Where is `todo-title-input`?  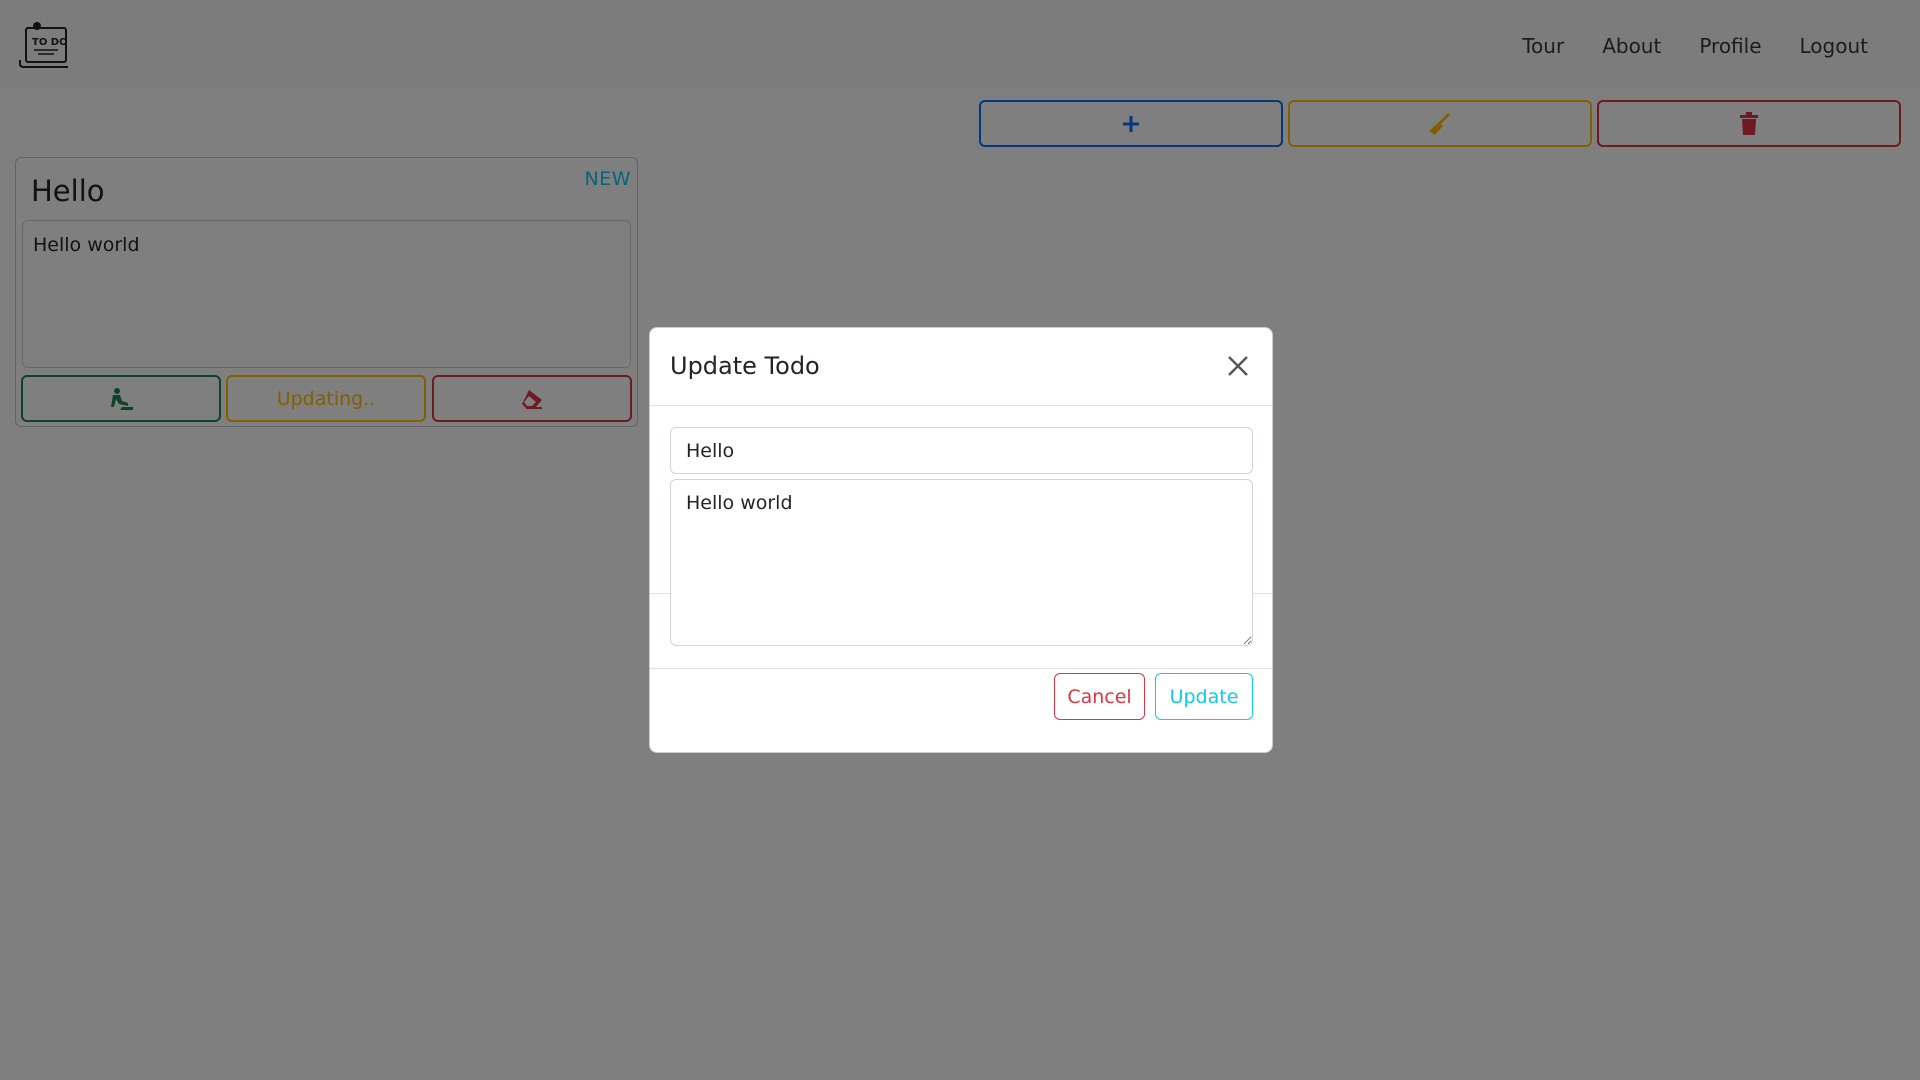 todo-title-input is located at coordinates (961, 450).